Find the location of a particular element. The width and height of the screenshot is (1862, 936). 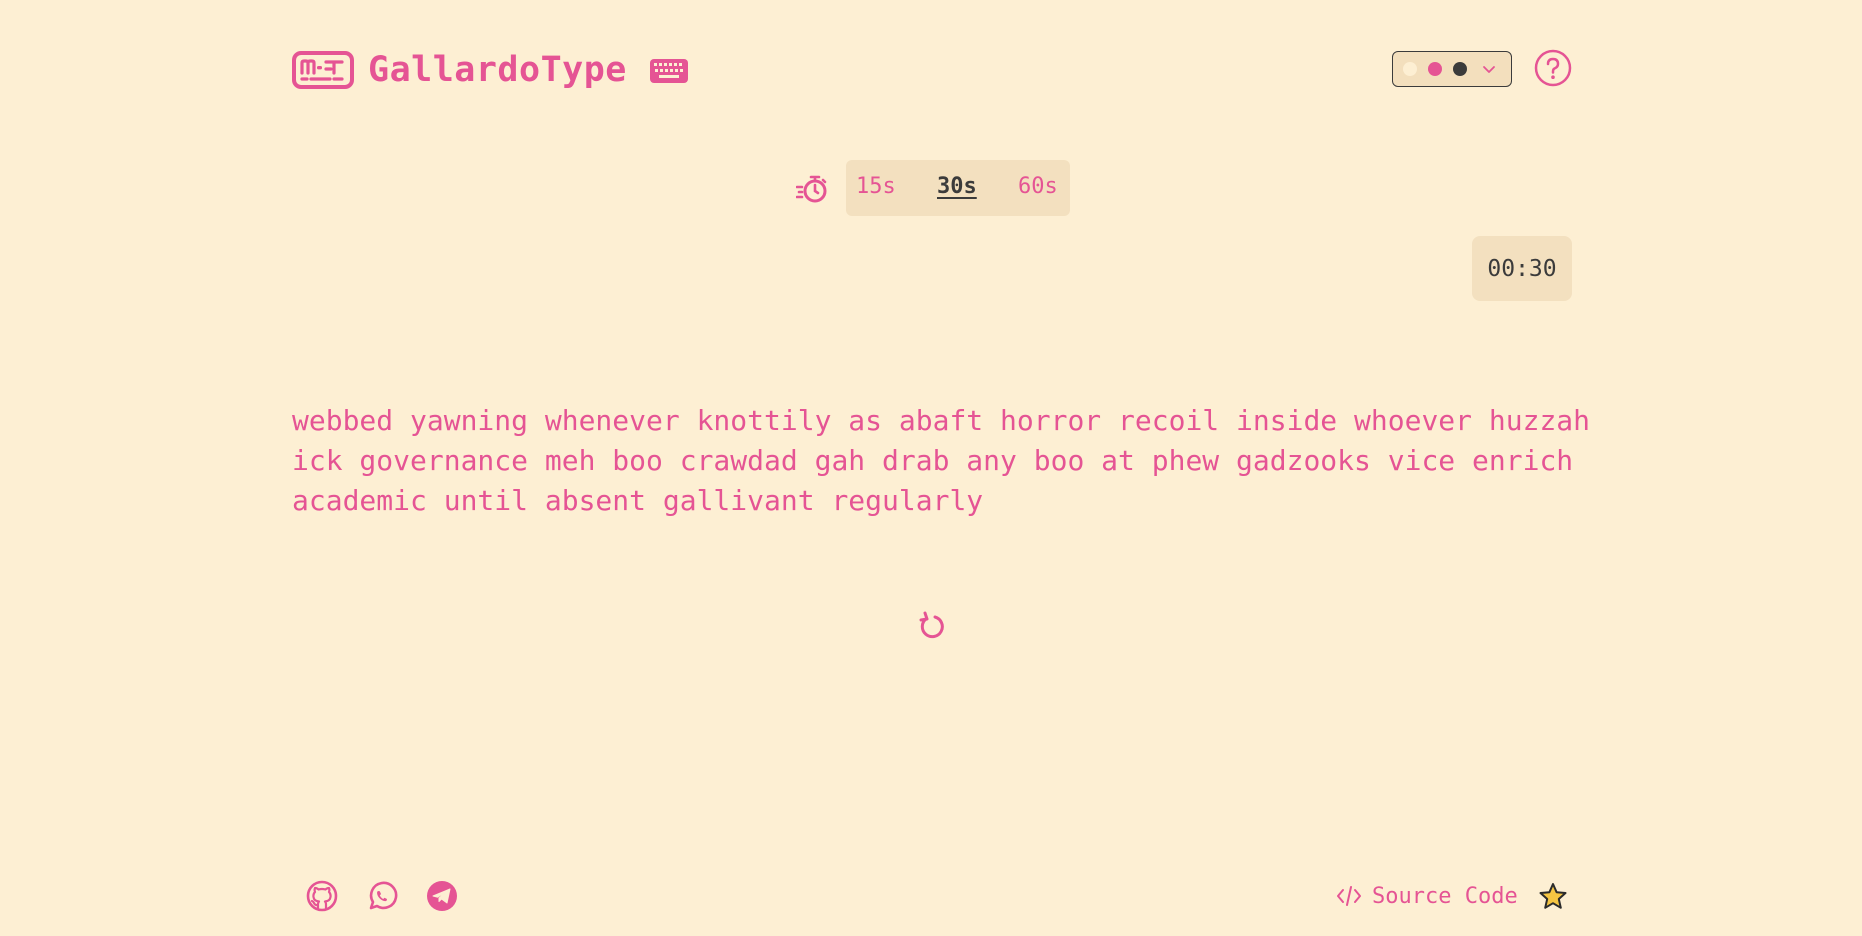

source-code-label: Source Code is located at coordinates (1445, 896).